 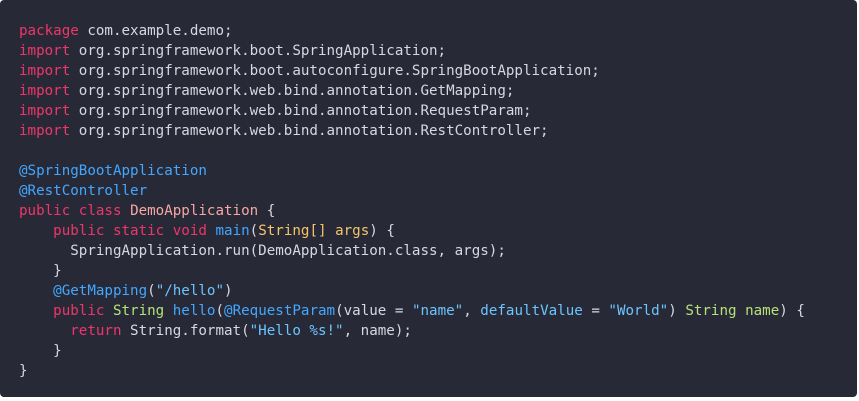 What do you see at coordinates (138, 231) in the screenshot?
I see `code-token: static` at bounding box center [138, 231].